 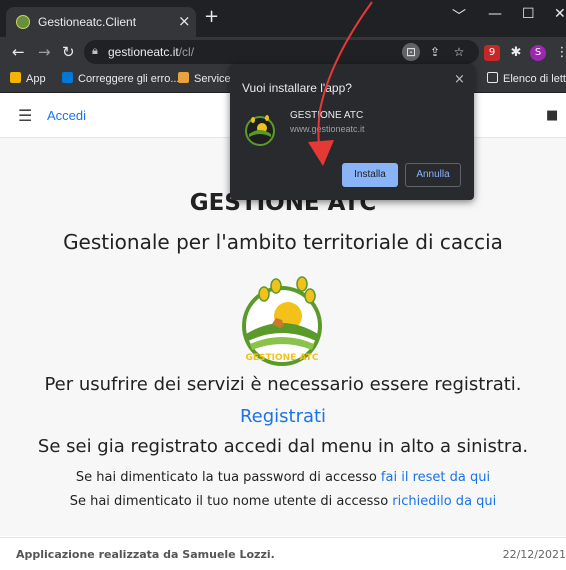 I want to click on address-bar: 🔒︎ gestioneatc.it/cl/ ⊡ ⇪ ☆, so click(x=281, y=52).